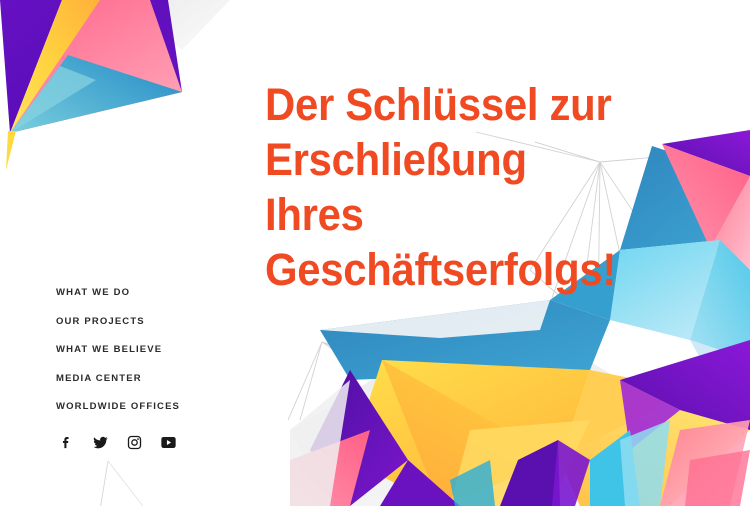 The image size is (750, 506). Describe the element at coordinates (118, 407) in the screenshot. I see `nav-item-worldwide-offices: WORLDWIDE OFFICES` at that location.